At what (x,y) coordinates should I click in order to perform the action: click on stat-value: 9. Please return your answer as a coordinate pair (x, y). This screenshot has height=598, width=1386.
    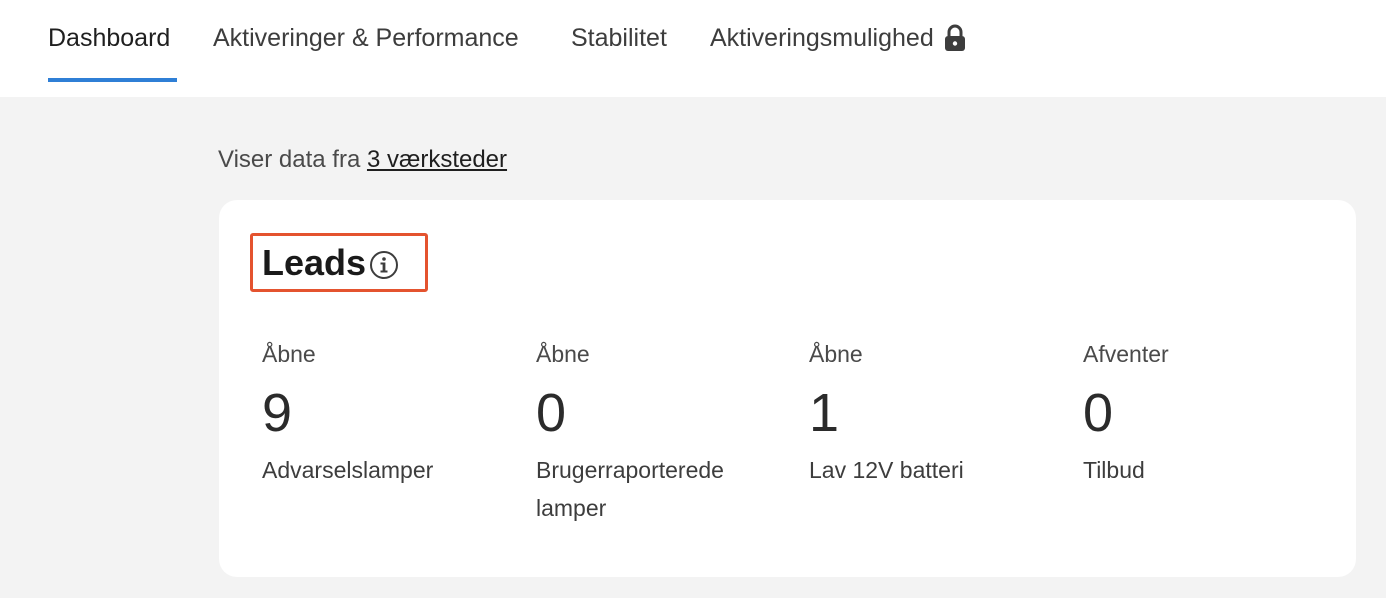
    Looking at the image, I should click on (277, 413).